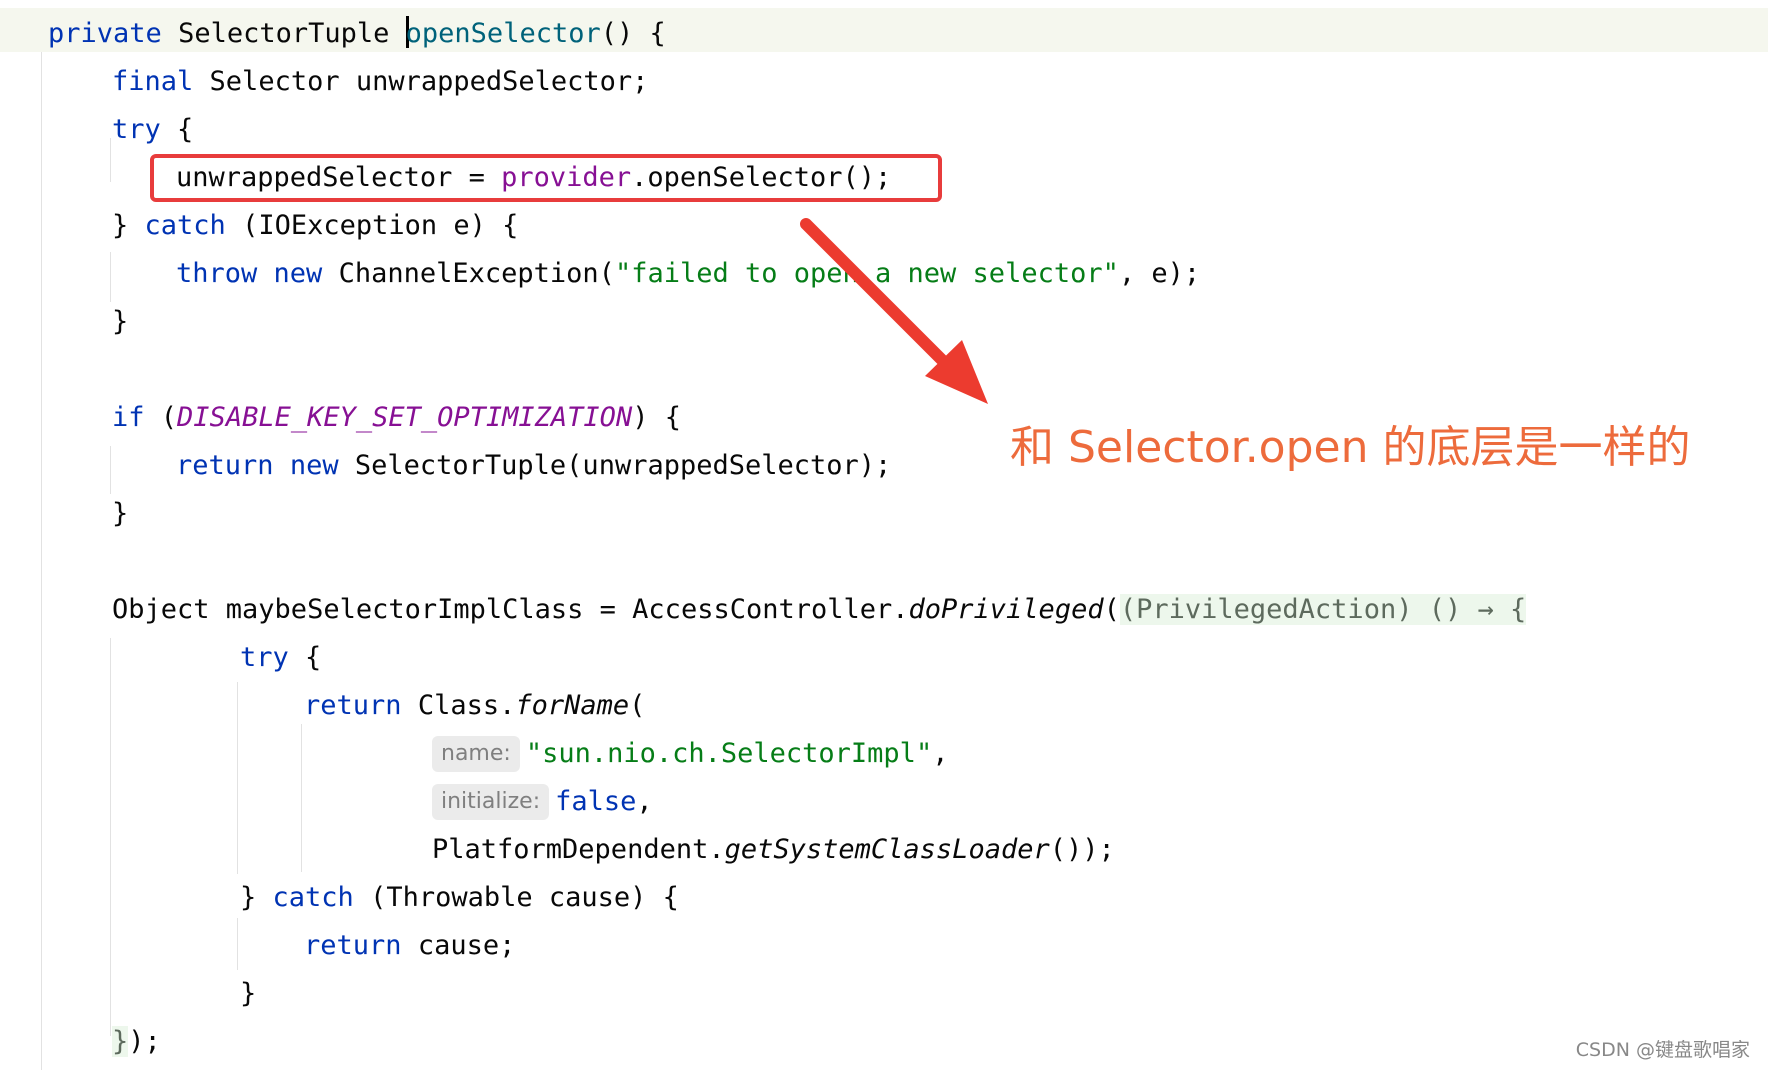  I want to click on annotation-text: 和 Selector.open 的底层是一样的, so click(1350, 447).